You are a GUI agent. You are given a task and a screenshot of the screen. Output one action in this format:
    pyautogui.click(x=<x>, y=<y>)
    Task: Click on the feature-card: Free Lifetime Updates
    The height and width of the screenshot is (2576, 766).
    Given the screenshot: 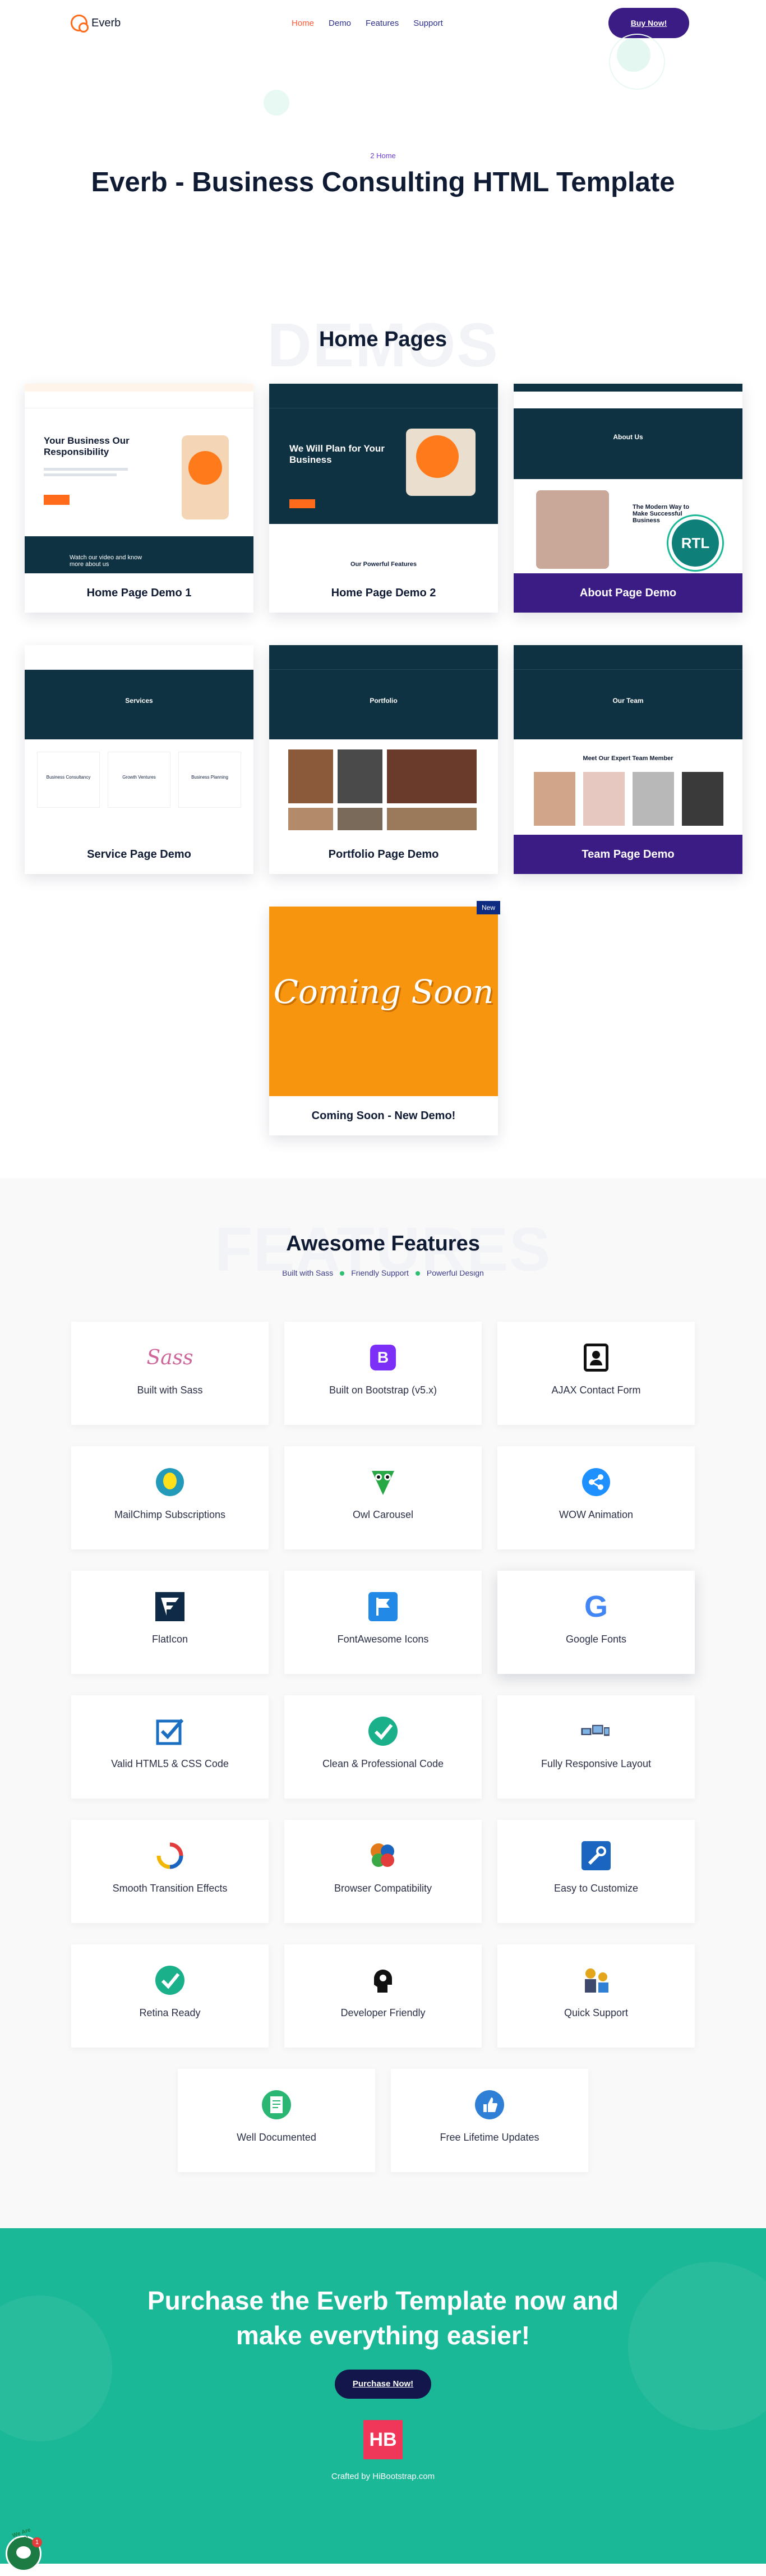 What is the action you would take?
    pyautogui.click(x=489, y=2120)
    